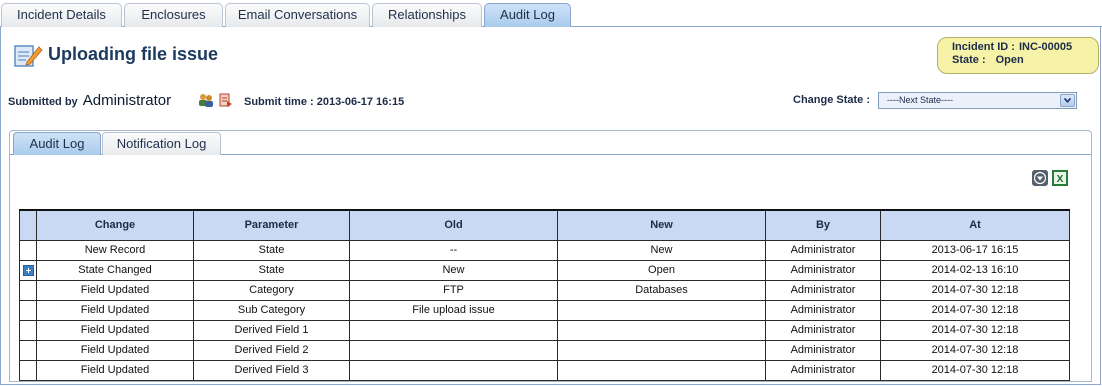 The width and height of the screenshot is (1102, 386). What do you see at coordinates (271, 350) in the screenshot?
I see `cell-parameter: Derived Field 2` at bounding box center [271, 350].